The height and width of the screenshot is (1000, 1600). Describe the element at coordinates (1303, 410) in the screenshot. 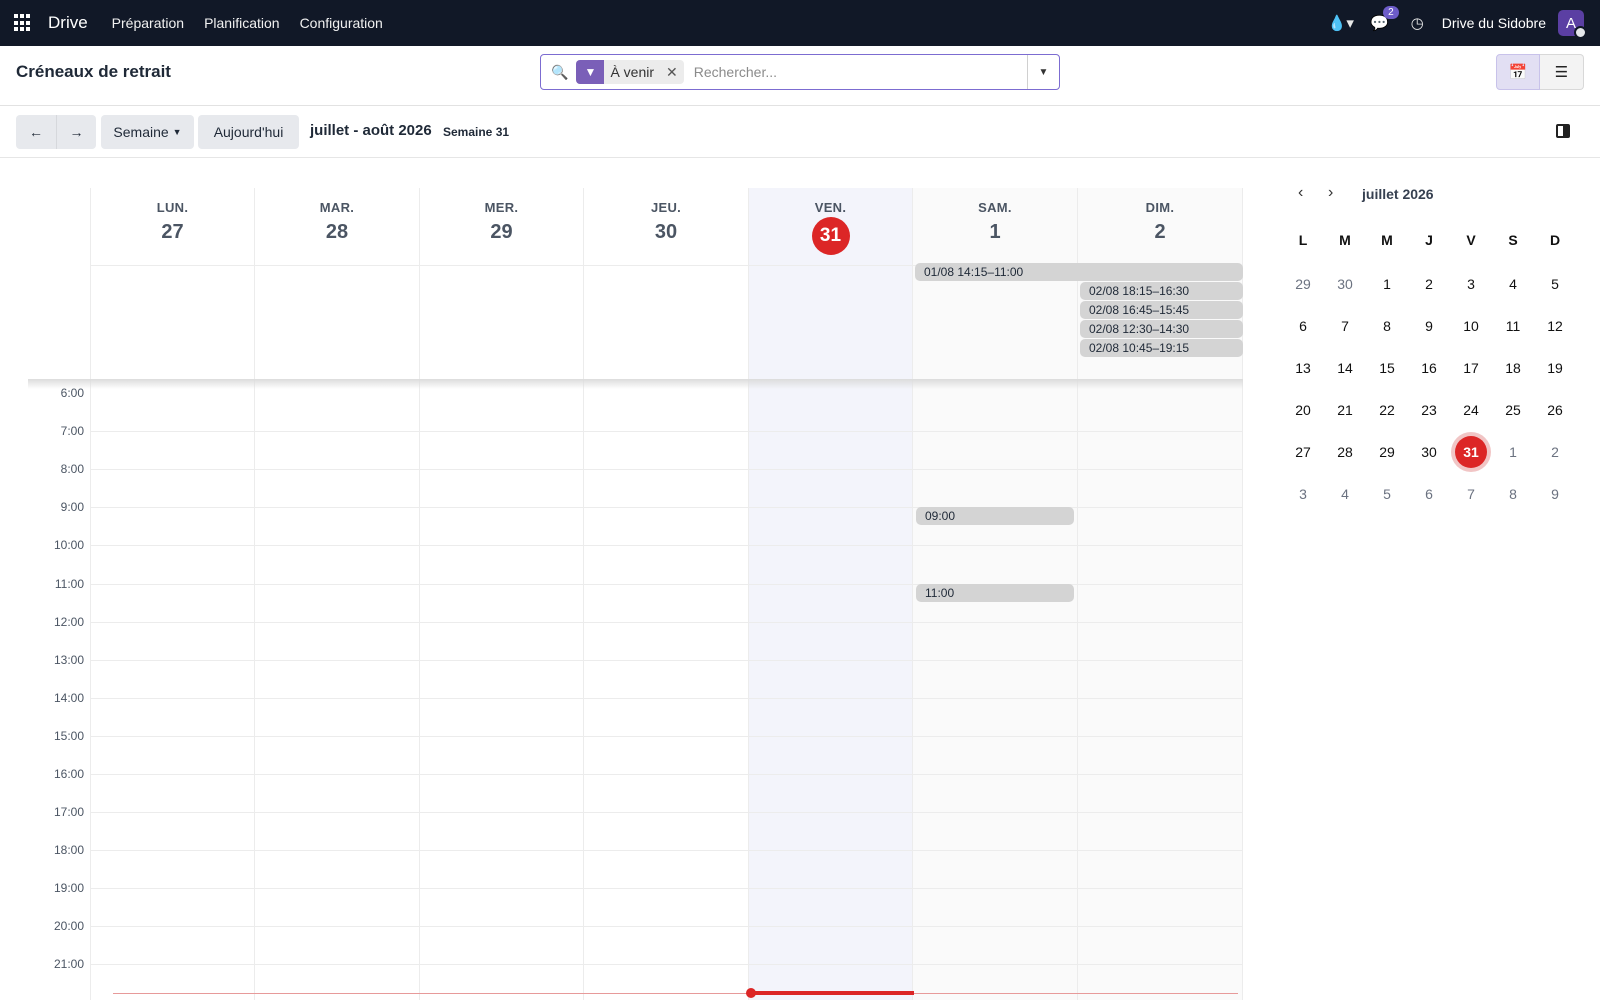

I see `mini-day: 20` at that location.